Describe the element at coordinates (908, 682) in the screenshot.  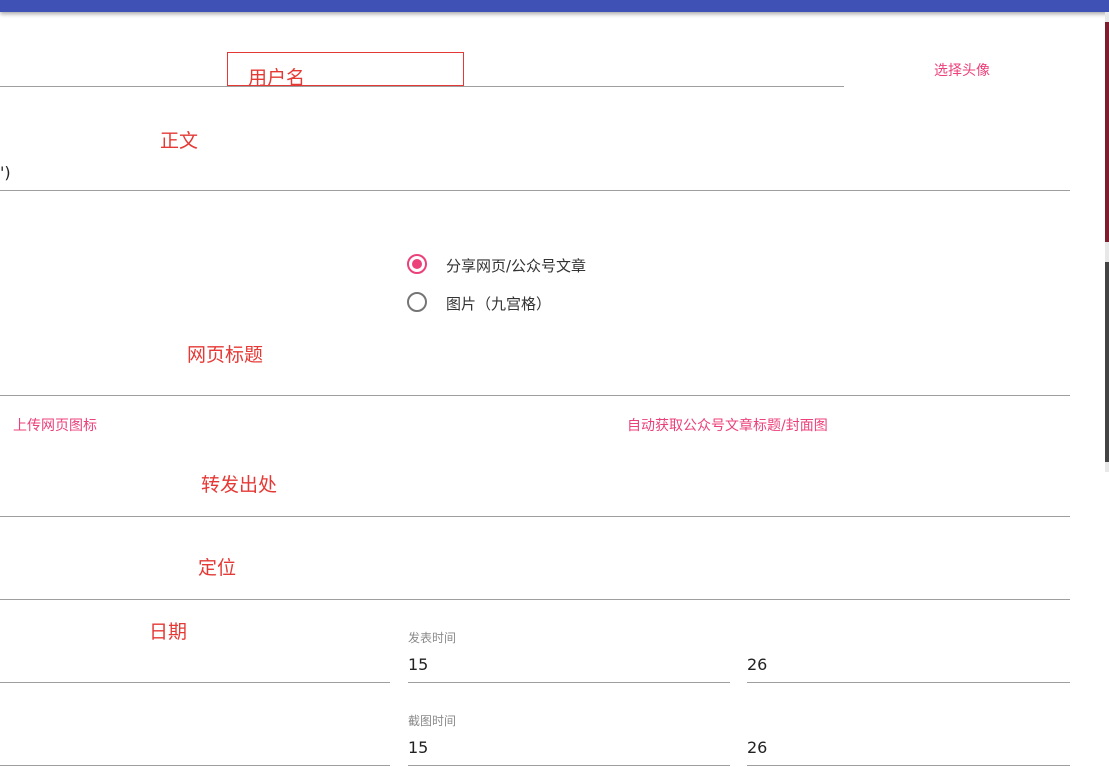
I see `publish-minute-underline` at that location.